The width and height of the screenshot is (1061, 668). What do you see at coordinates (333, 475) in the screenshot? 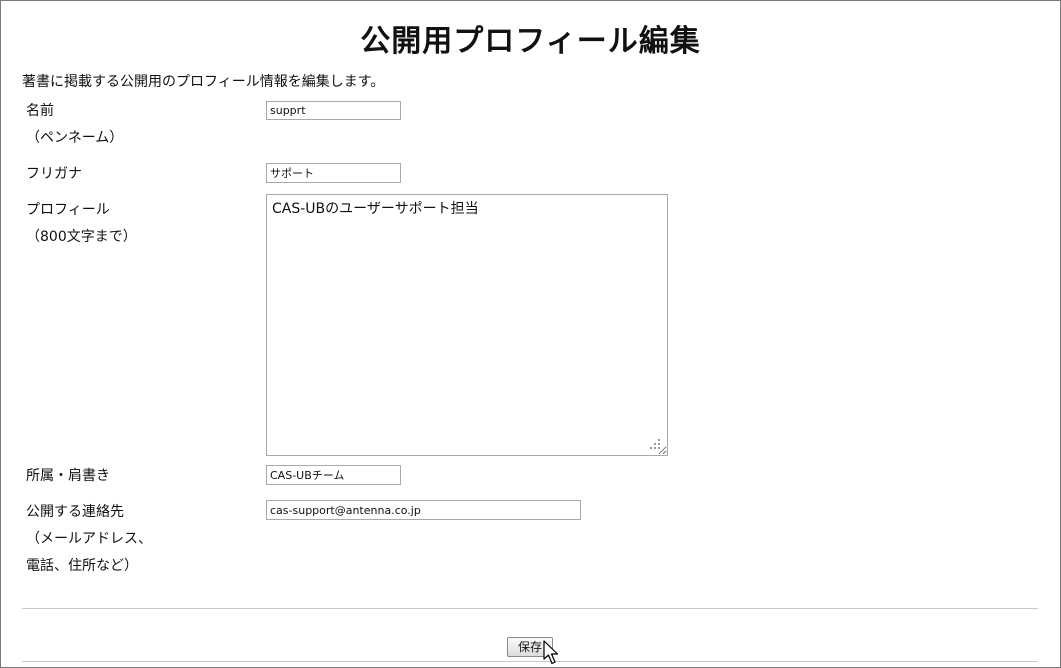
I see `affiliation-input` at bounding box center [333, 475].